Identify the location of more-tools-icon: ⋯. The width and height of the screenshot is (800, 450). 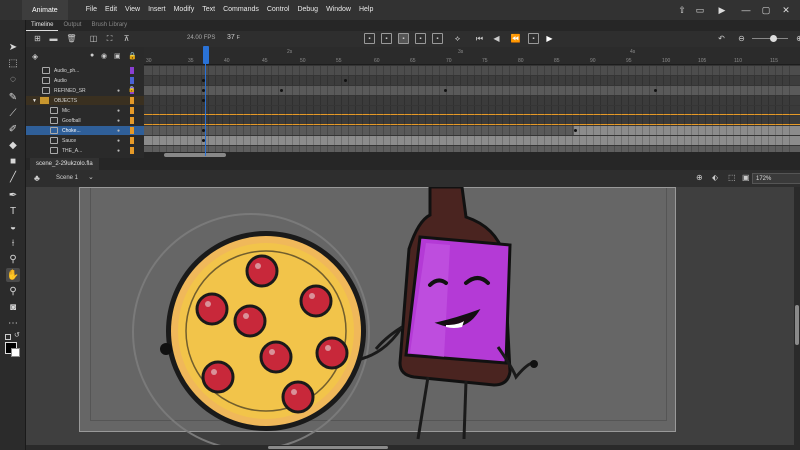
(13, 323).